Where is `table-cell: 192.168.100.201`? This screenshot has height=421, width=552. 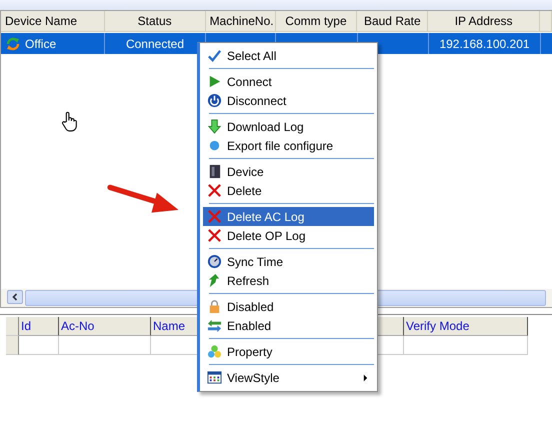
table-cell: 192.168.100.201 is located at coordinates (484, 43).